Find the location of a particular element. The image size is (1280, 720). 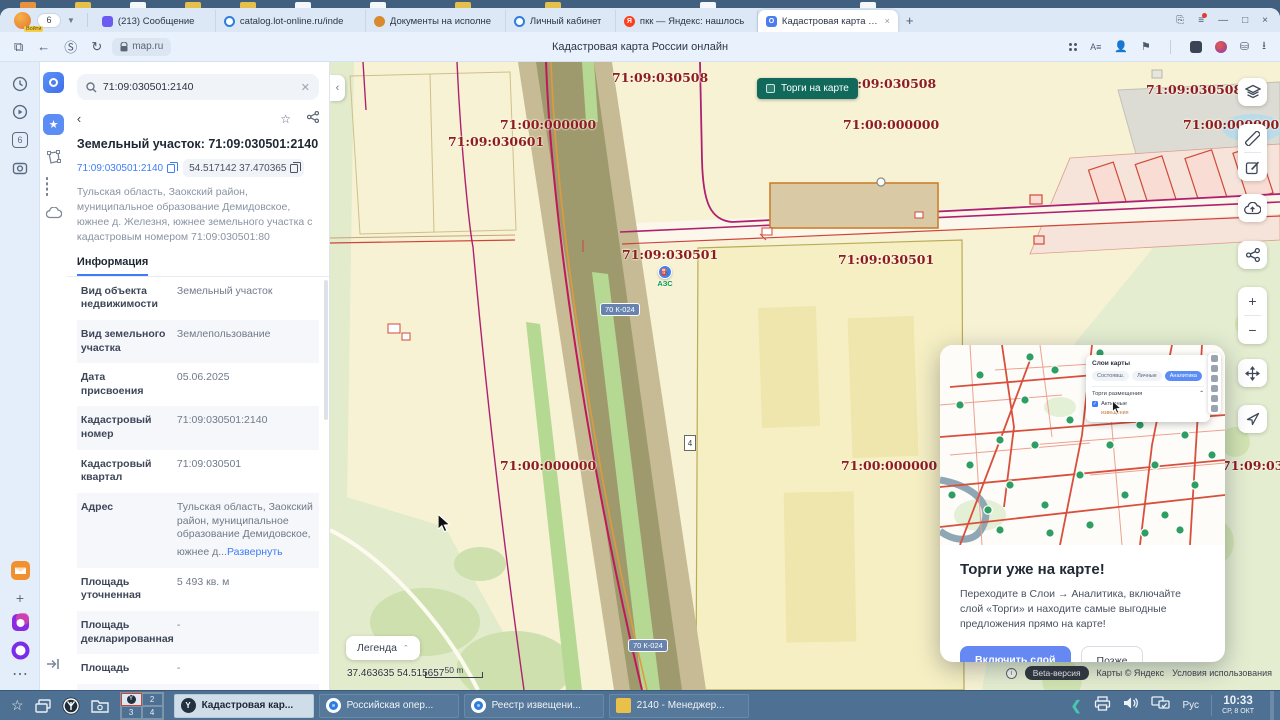

pan-control is located at coordinates (1252, 373).